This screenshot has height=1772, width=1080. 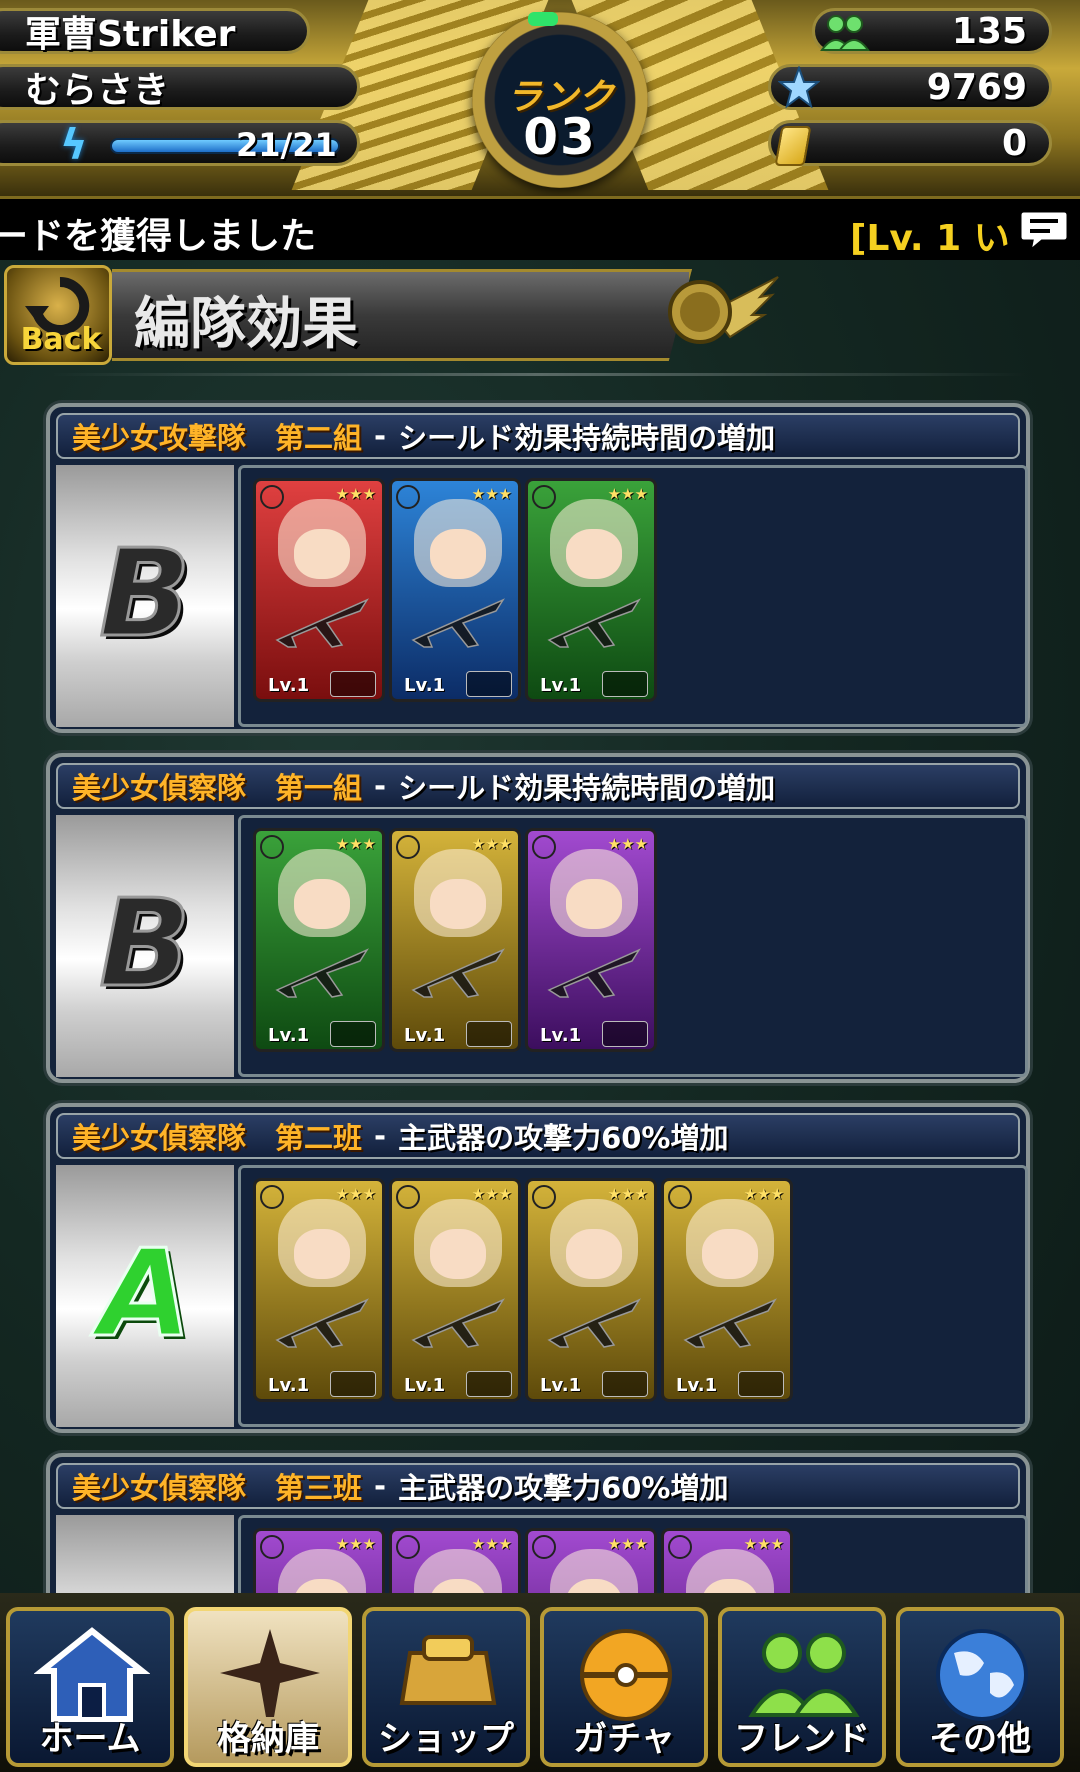 What do you see at coordinates (845, 33) in the screenshot?
I see `friends-icon` at bounding box center [845, 33].